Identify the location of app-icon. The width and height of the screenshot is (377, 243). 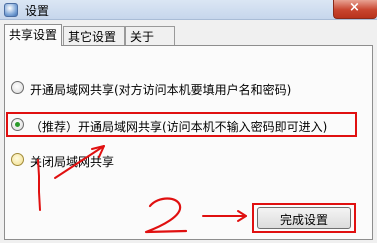
(11, 10).